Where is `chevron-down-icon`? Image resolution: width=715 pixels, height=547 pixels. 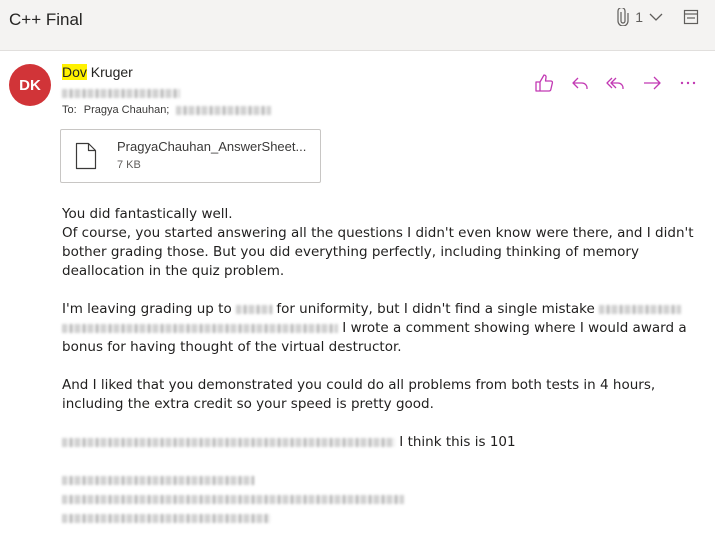
chevron-down-icon is located at coordinates (656, 17).